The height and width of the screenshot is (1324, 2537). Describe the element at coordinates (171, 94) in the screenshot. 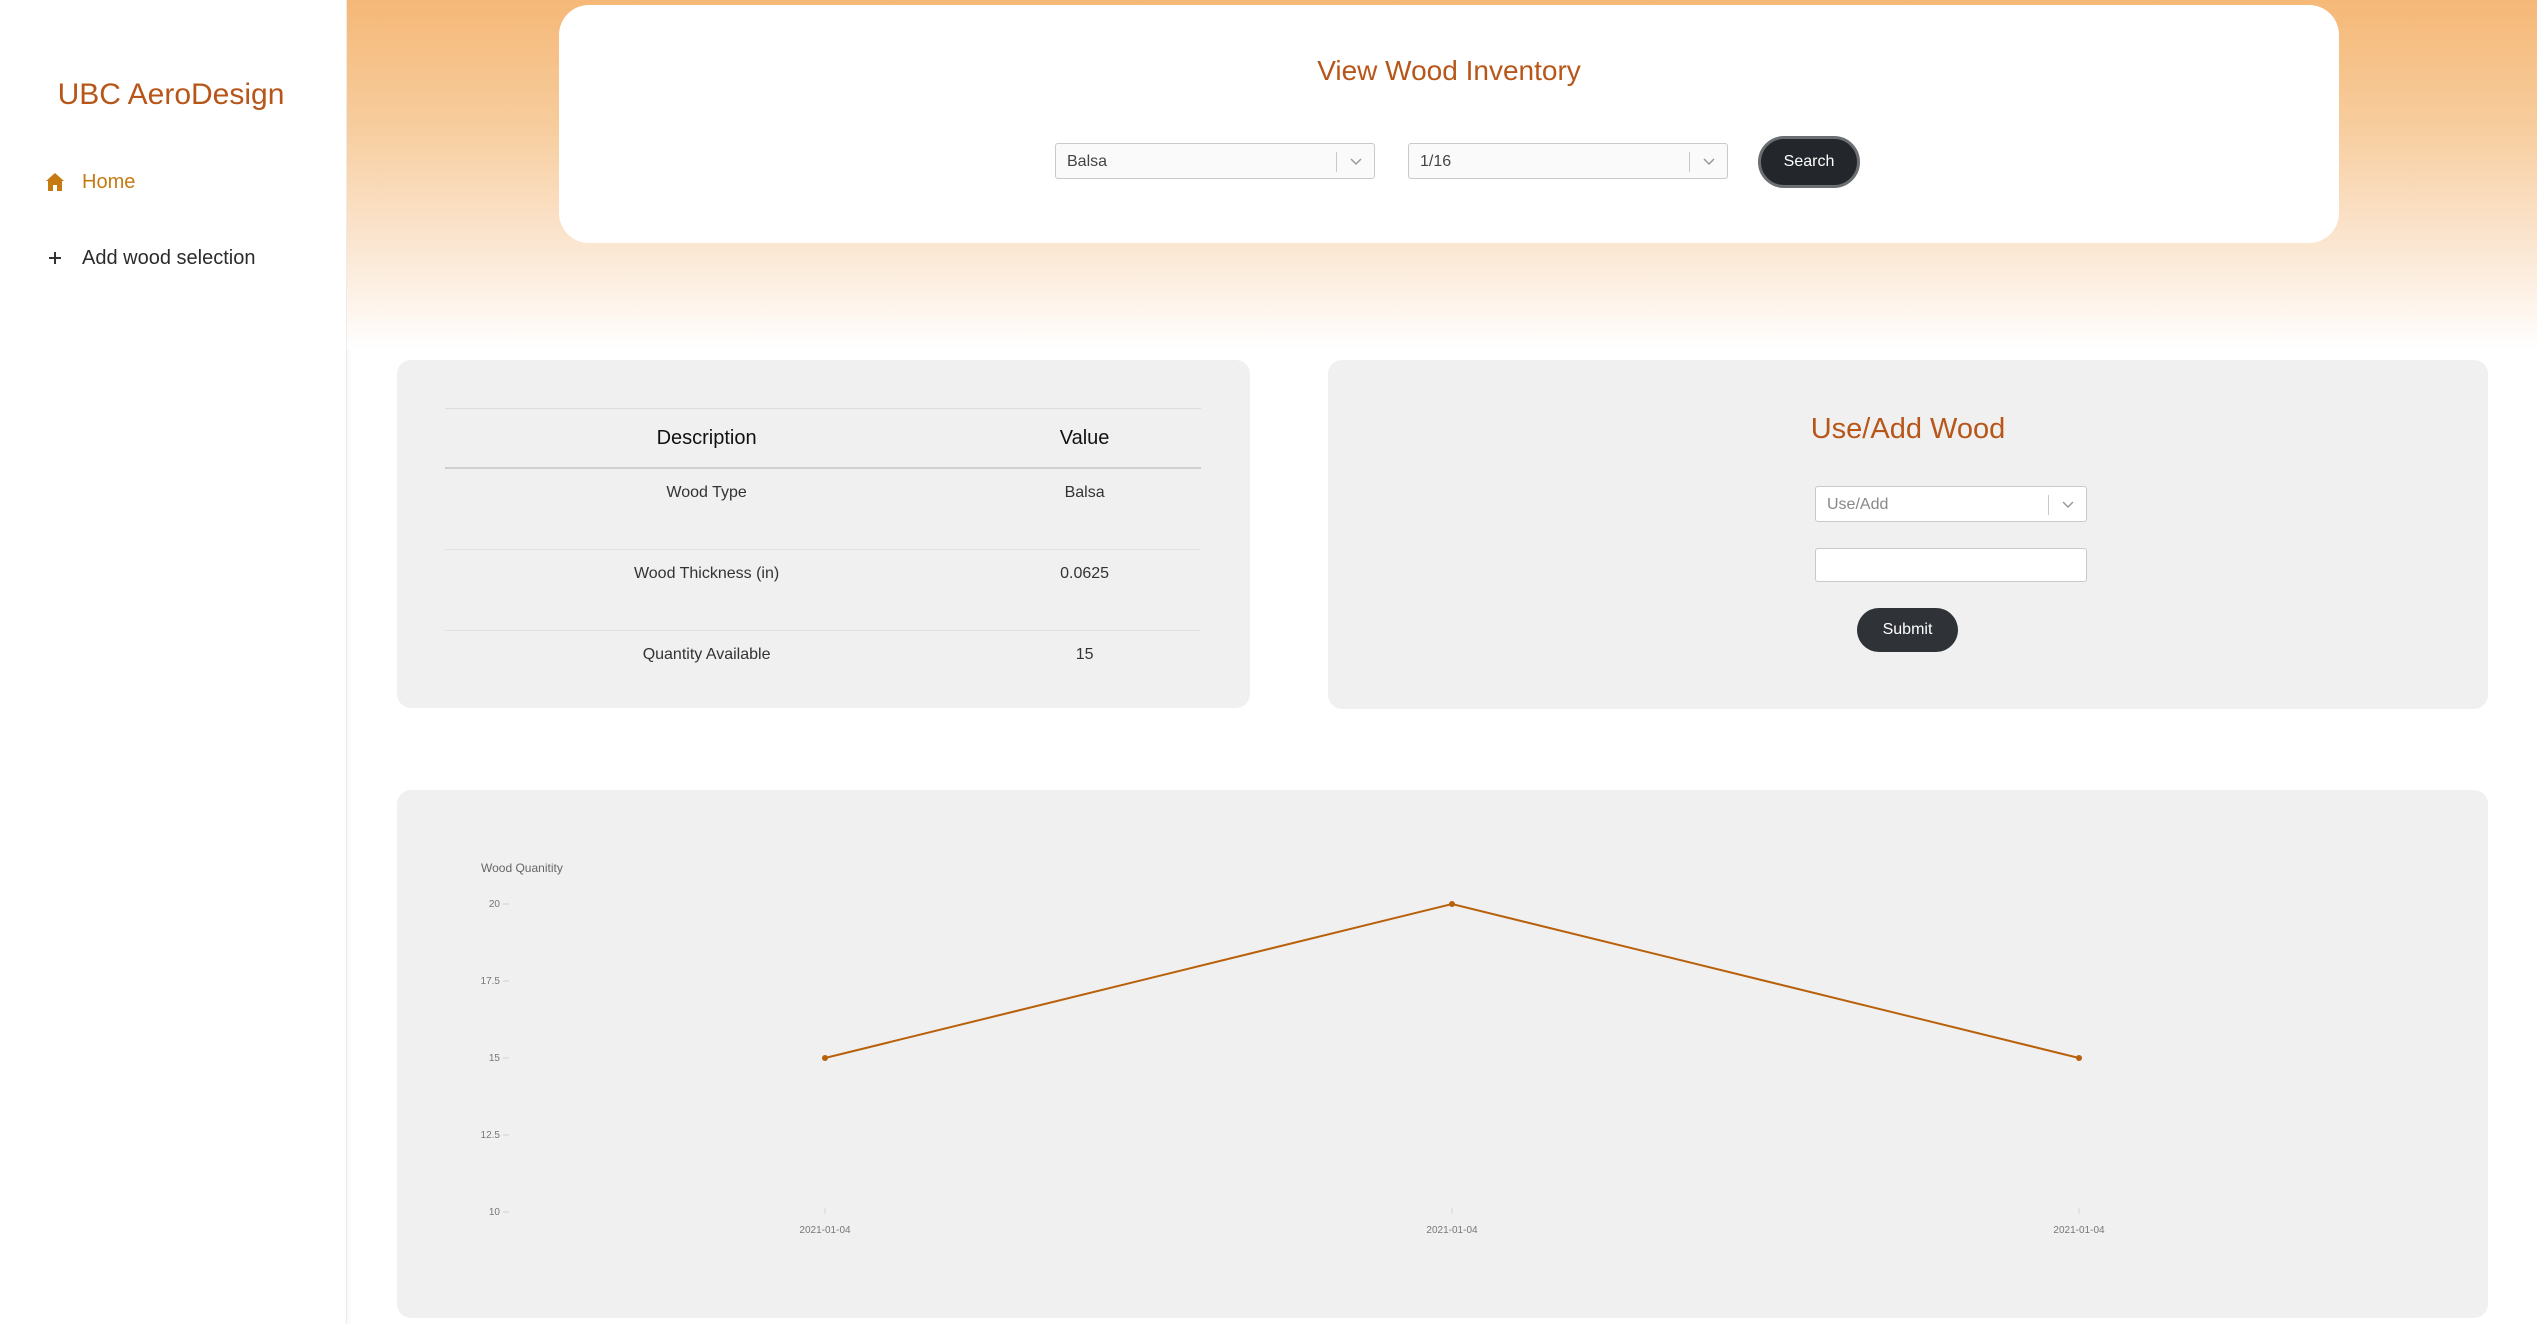

I see `brand-title: UBC AeroDesign` at that location.